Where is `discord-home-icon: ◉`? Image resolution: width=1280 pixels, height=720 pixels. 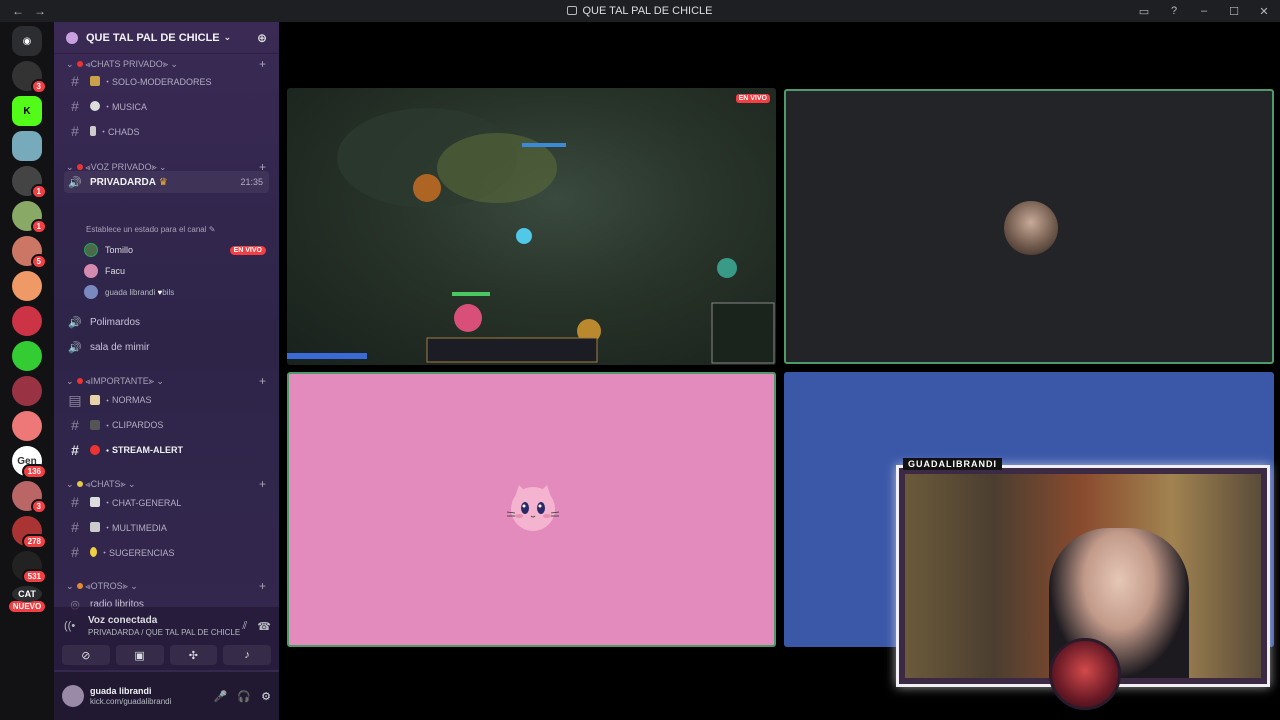 discord-home-icon: ◉ is located at coordinates (27, 41).